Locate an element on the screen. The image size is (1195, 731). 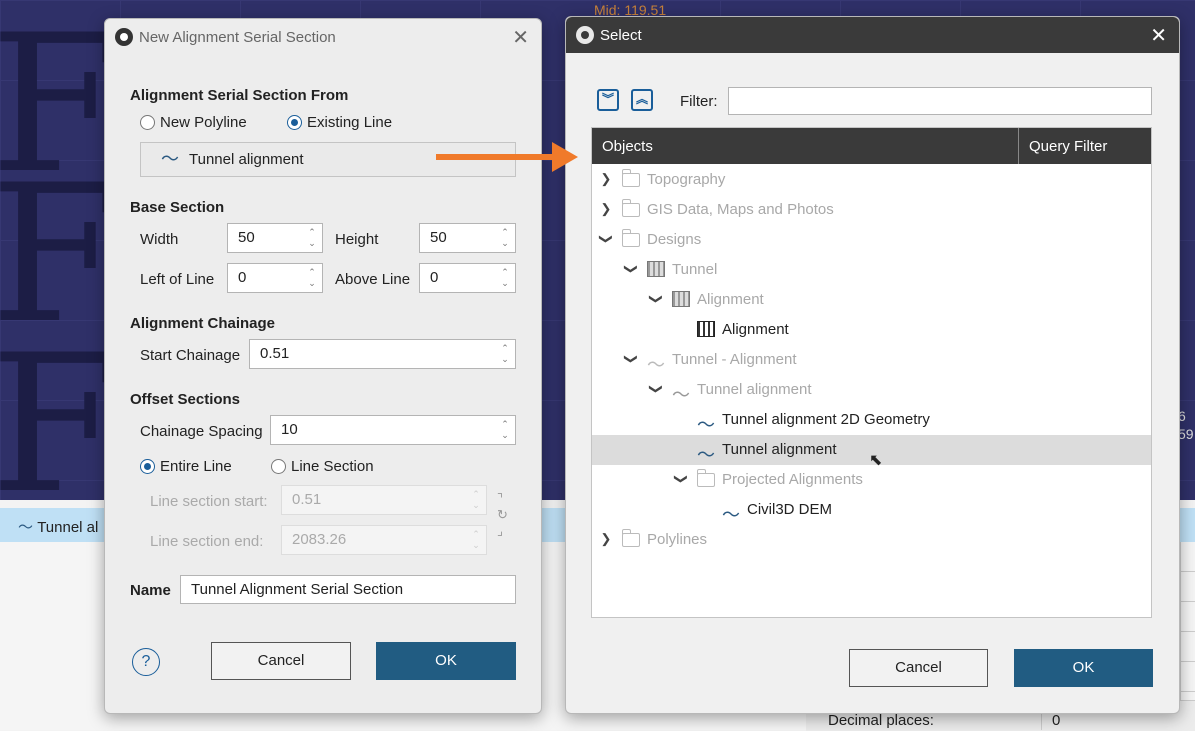
tree-row-label: Tunnel alignment is located at coordinates (754, 389).